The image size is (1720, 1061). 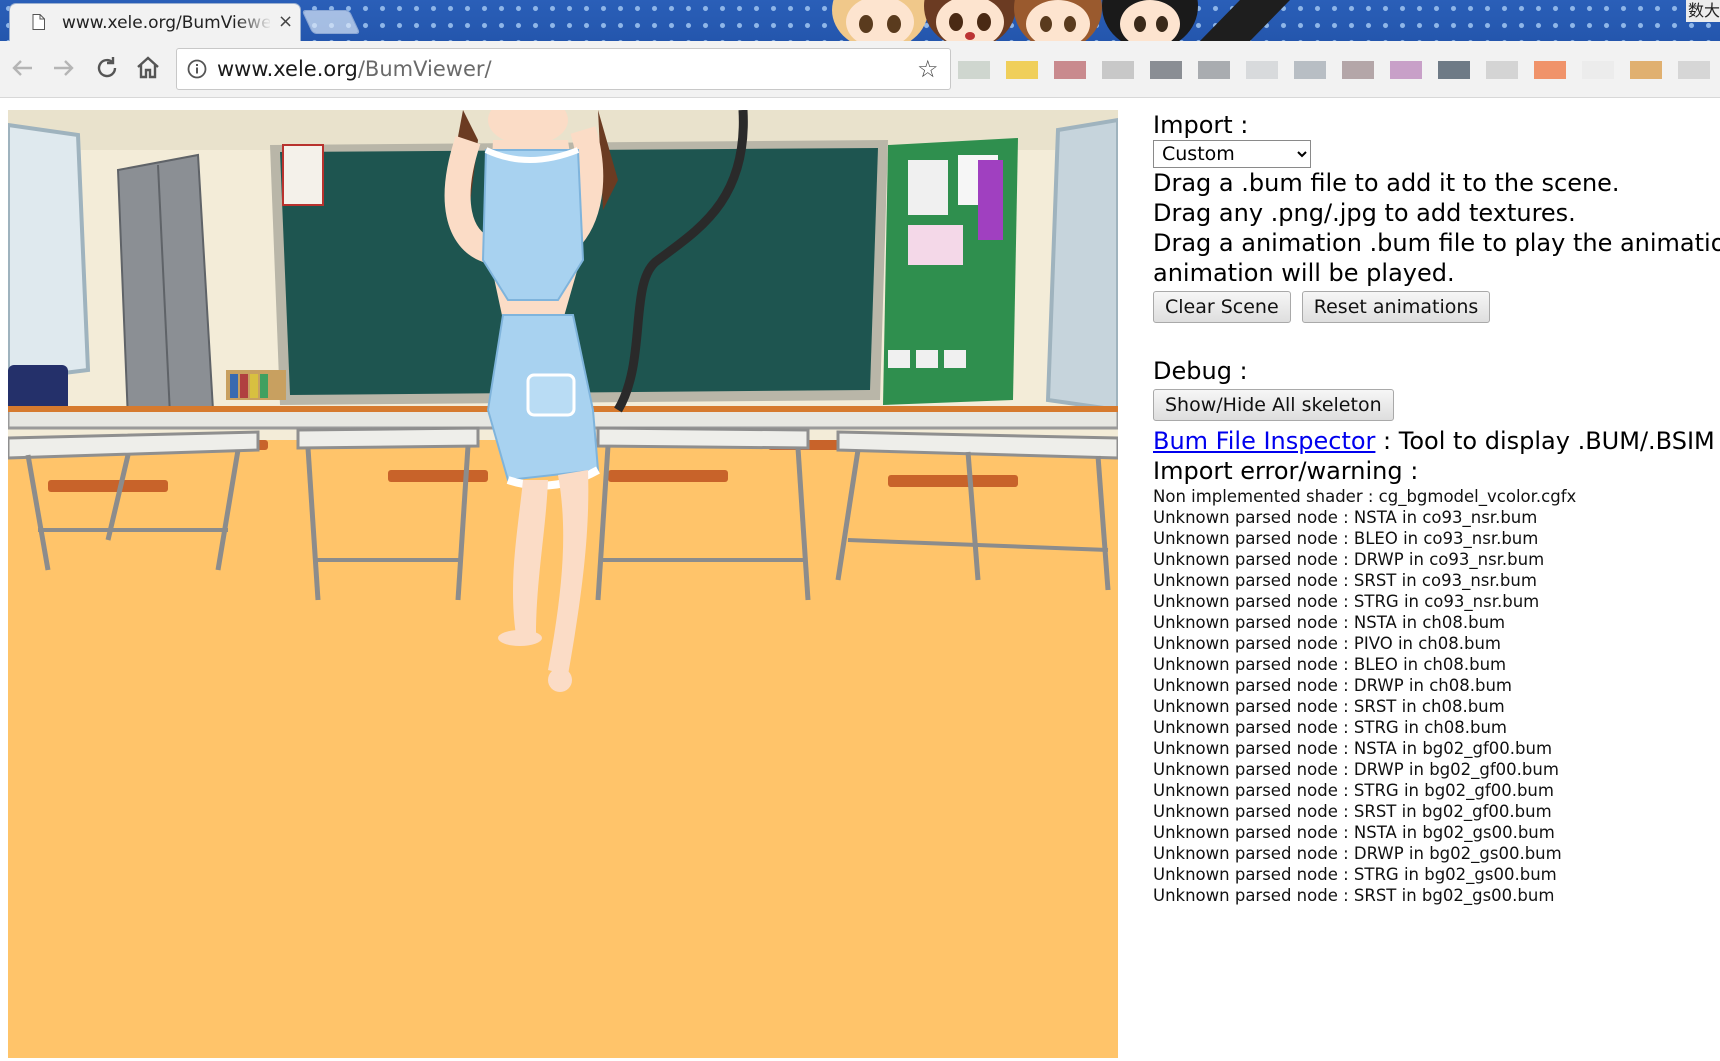 What do you see at coordinates (1264, 441) in the screenshot?
I see `bum-file-inspector-link: Bum File Inspector` at bounding box center [1264, 441].